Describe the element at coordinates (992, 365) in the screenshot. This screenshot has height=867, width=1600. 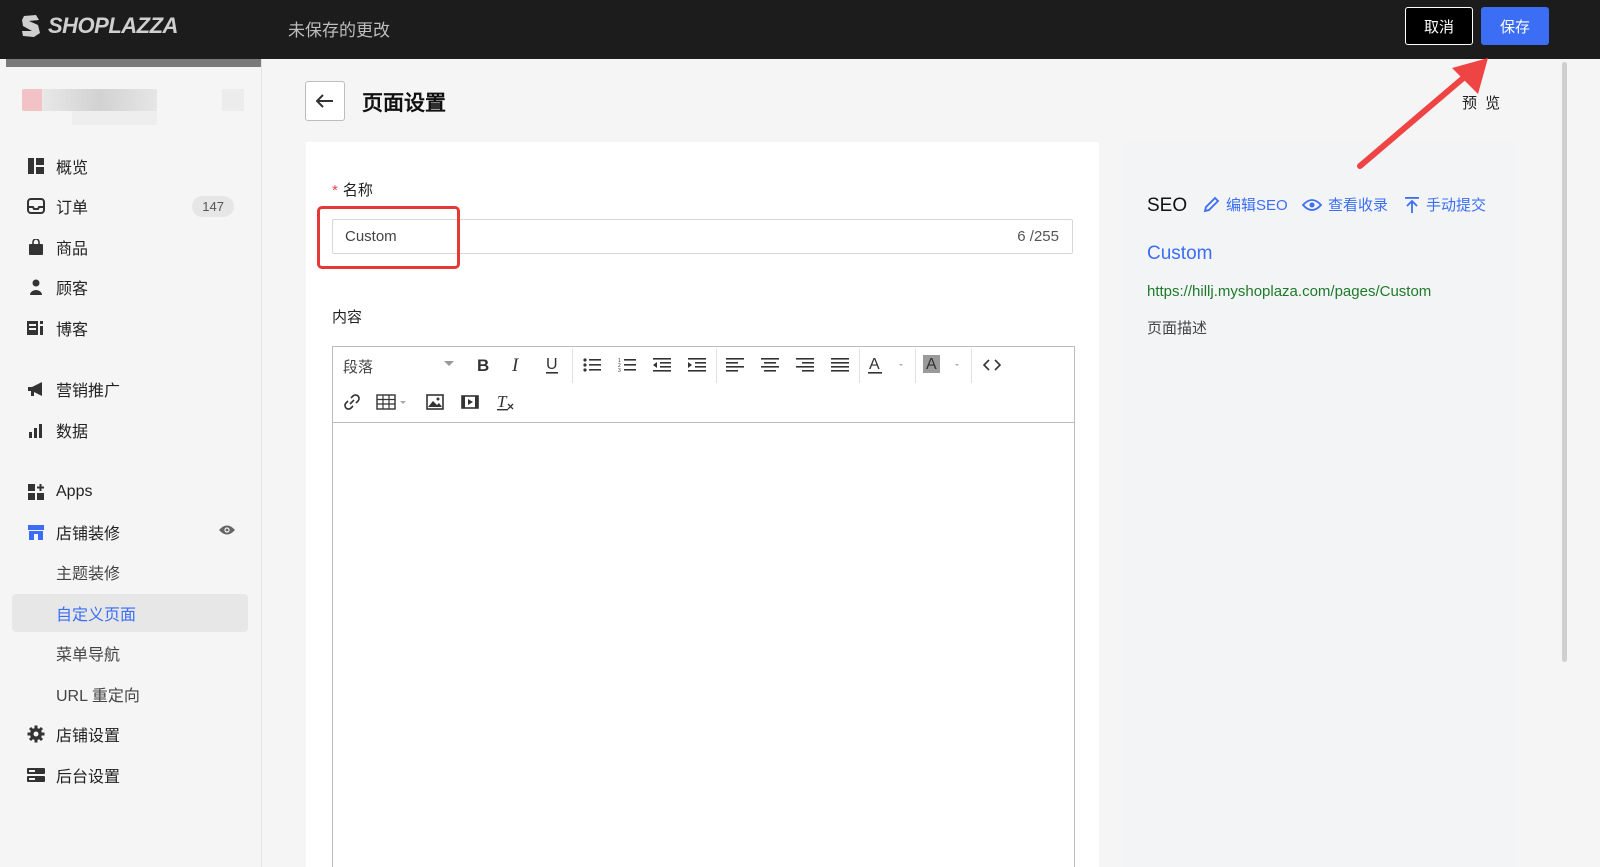
I see `source-code-icon` at that location.